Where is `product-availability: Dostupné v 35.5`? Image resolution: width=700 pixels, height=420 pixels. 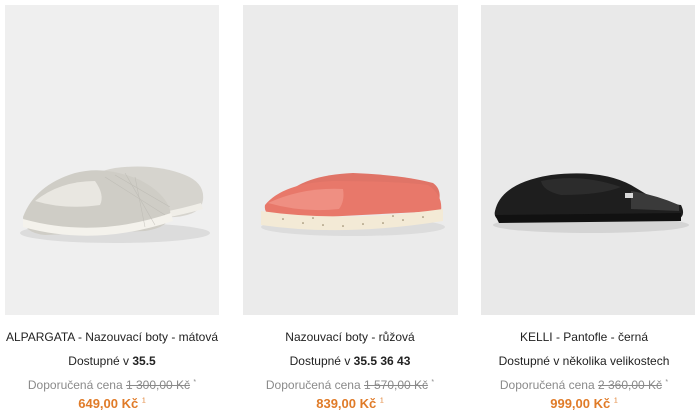 product-availability: Dostupné v 35.5 is located at coordinates (112, 361).